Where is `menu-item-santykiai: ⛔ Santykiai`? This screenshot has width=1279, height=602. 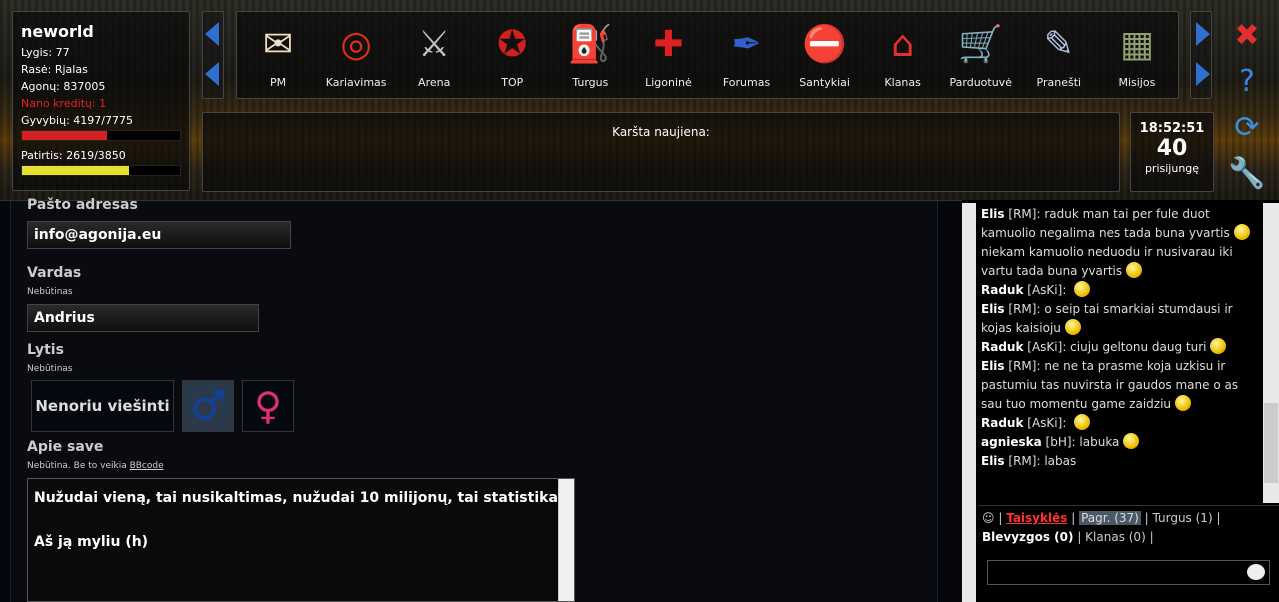
menu-item-santykiai: ⛔ Santykiai is located at coordinates (825, 55).